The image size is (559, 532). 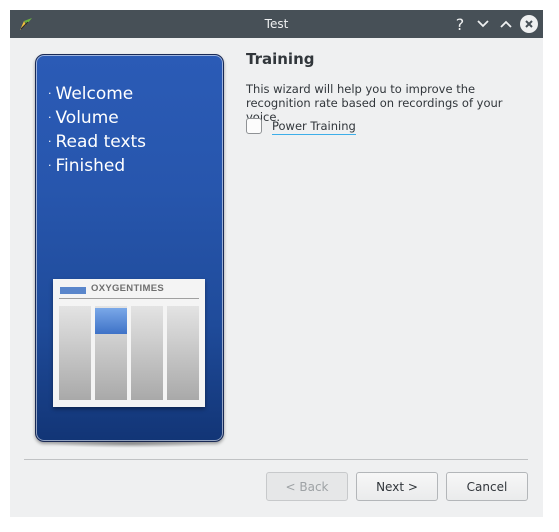 I want to click on next-button: Next >, so click(x=397, y=486).